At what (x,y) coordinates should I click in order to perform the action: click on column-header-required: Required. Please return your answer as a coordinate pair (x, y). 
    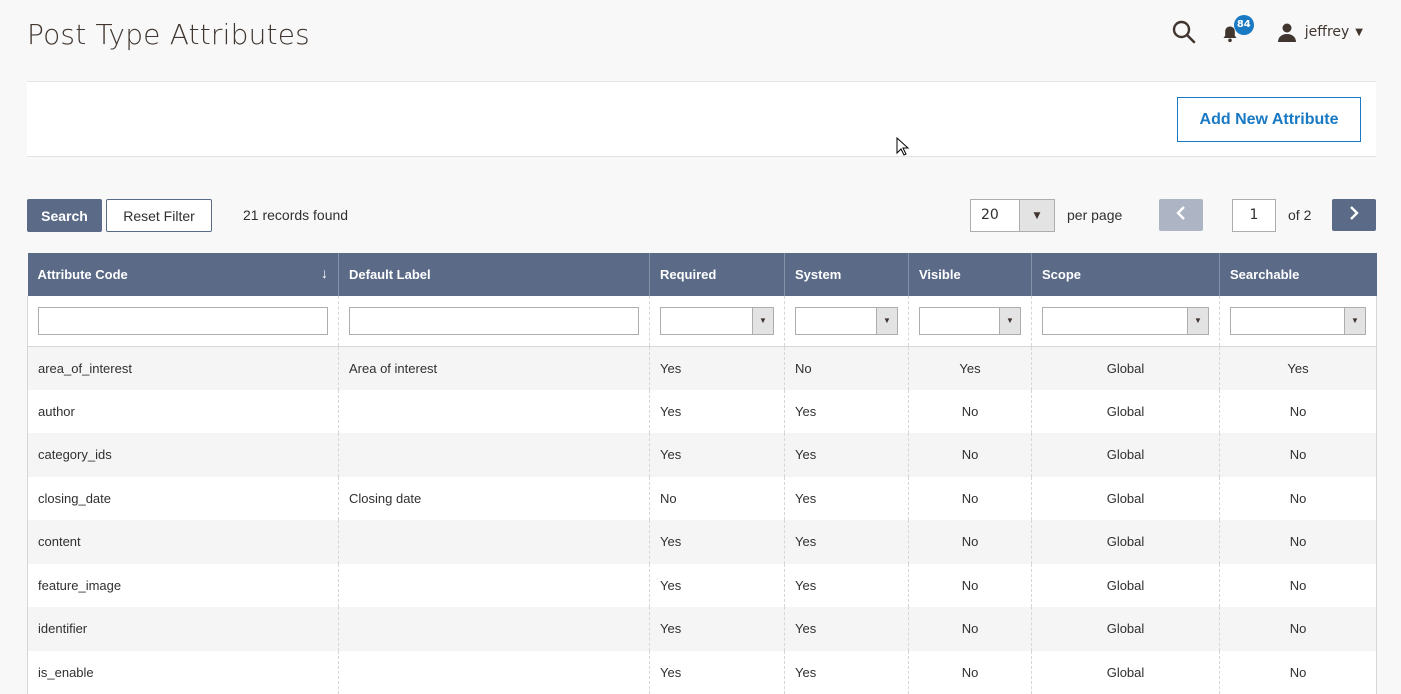
    Looking at the image, I should click on (717, 274).